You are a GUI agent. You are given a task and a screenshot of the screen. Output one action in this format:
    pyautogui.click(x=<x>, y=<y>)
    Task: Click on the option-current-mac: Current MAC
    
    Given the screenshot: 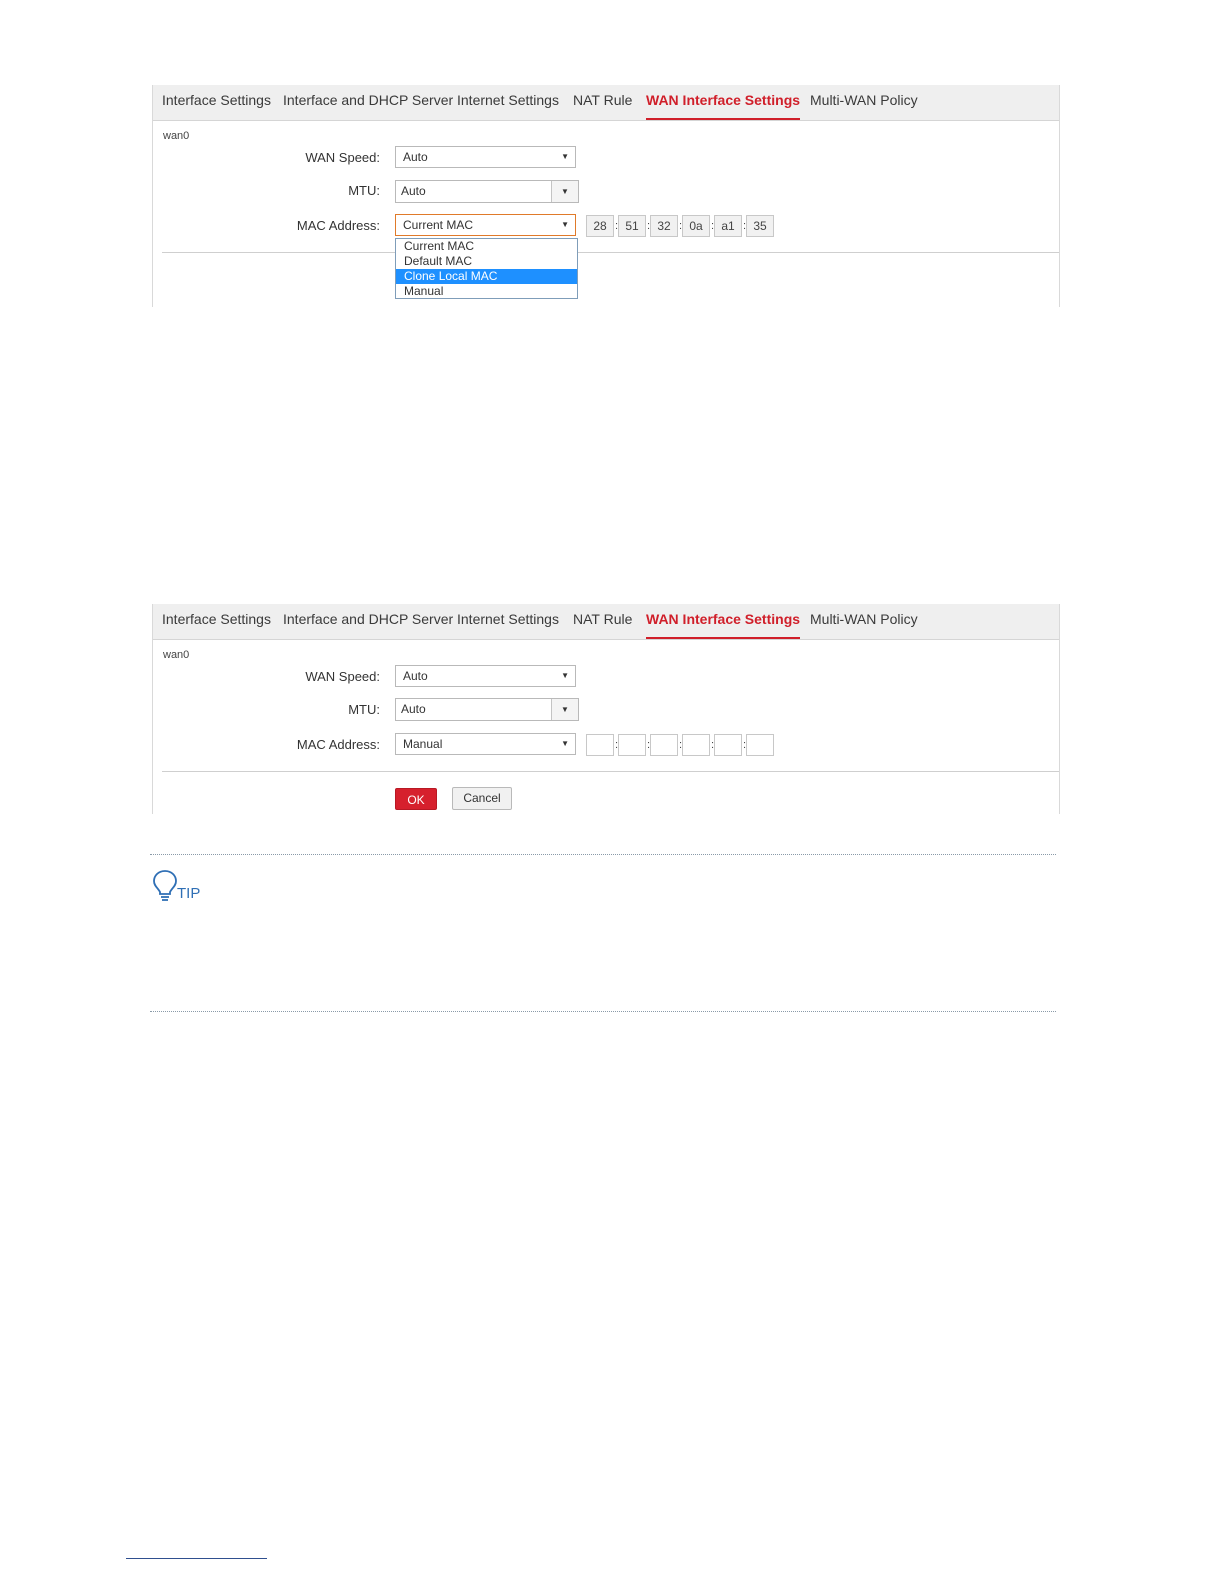 What is the action you would take?
    pyautogui.click(x=486, y=246)
    